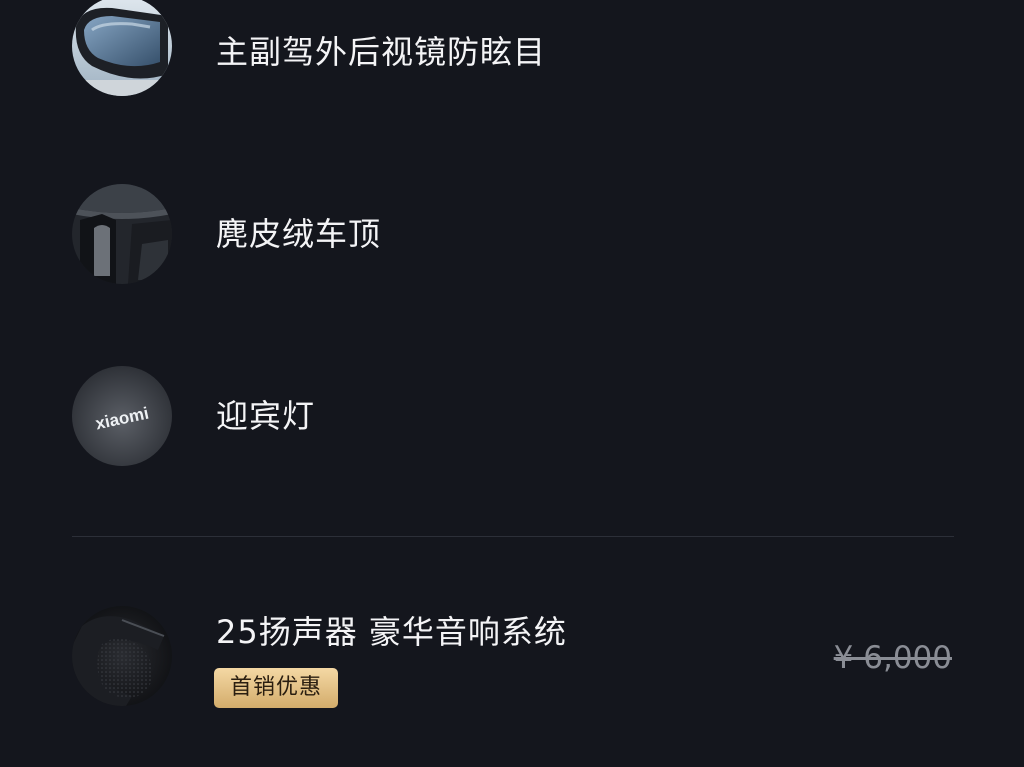  I want to click on speaker-icon, so click(122, 656).